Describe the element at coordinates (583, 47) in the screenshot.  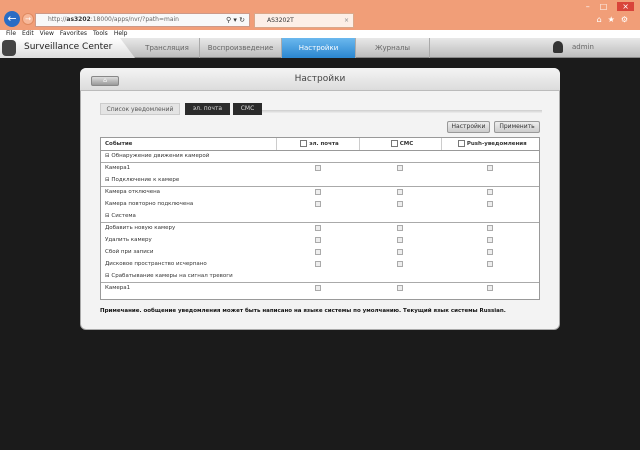
I see `username: admin` at that location.